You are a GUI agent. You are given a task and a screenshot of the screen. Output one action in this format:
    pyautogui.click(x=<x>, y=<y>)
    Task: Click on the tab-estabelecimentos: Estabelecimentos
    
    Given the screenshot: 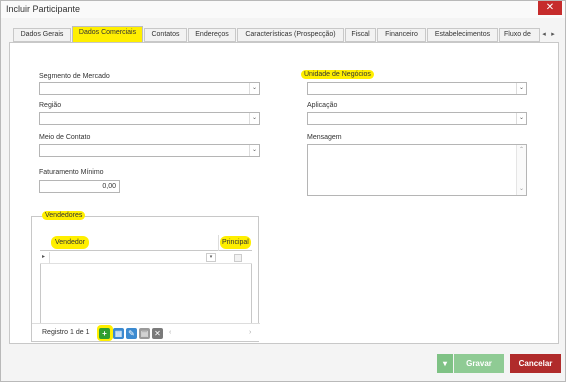 What is the action you would take?
    pyautogui.click(x=462, y=35)
    